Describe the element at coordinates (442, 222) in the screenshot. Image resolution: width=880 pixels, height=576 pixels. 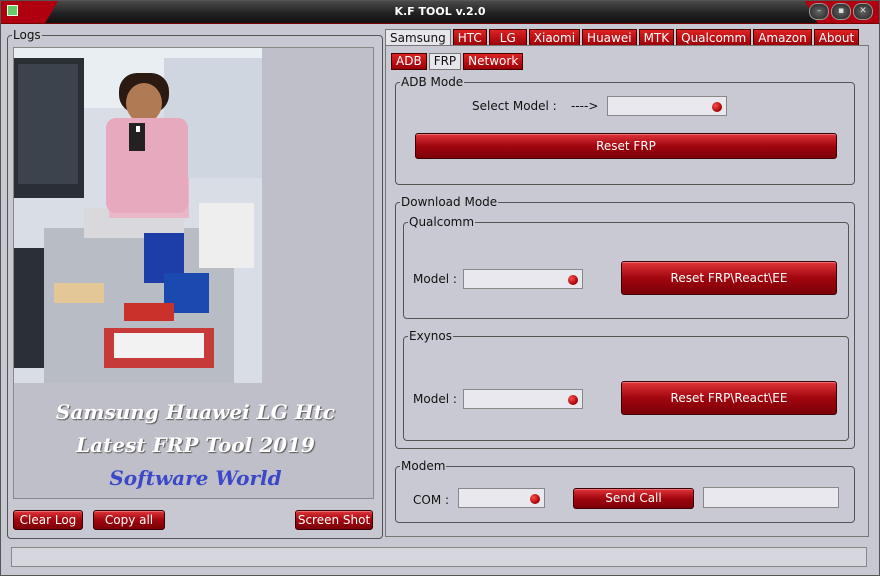
I see `qualcomm-legend: Qualcomm` at that location.